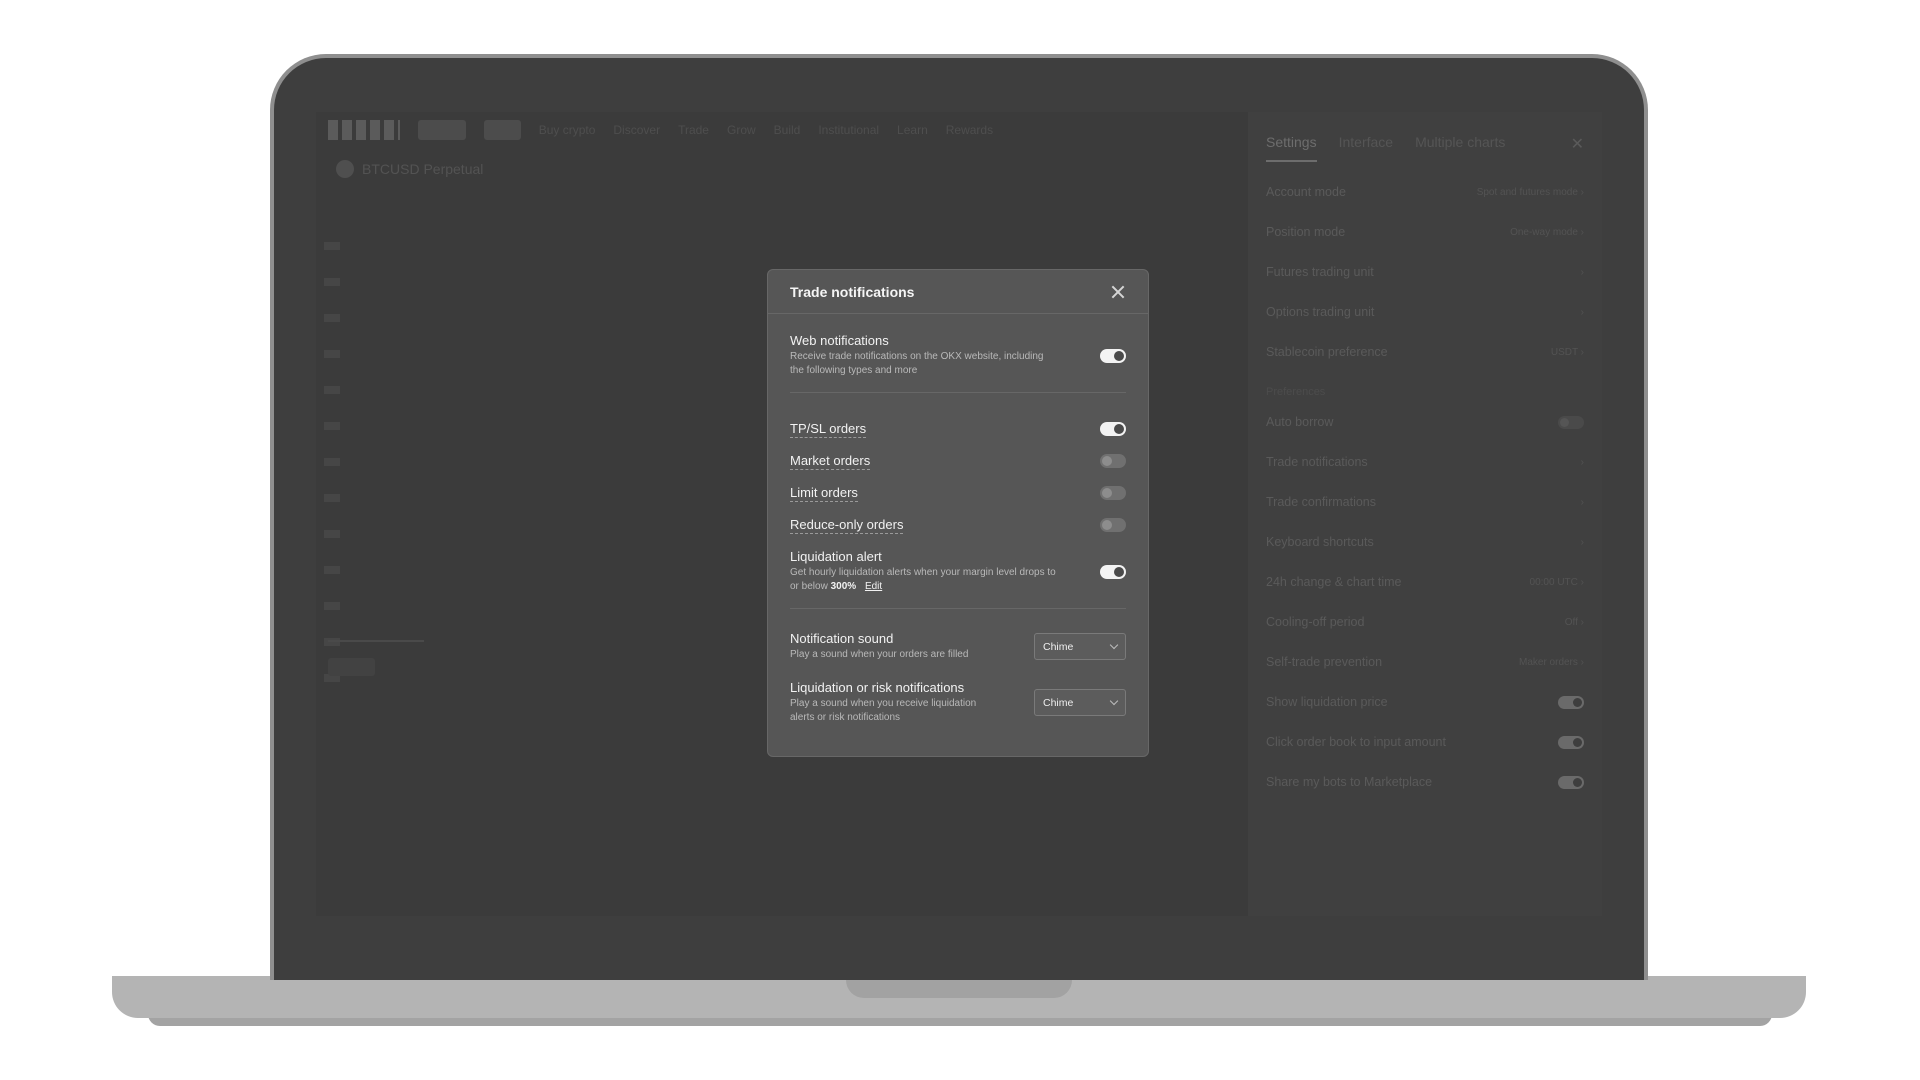 The image size is (1920, 1080). What do you see at coordinates (842, 638) in the screenshot?
I see `notification-sound-label: Notification sound` at bounding box center [842, 638].